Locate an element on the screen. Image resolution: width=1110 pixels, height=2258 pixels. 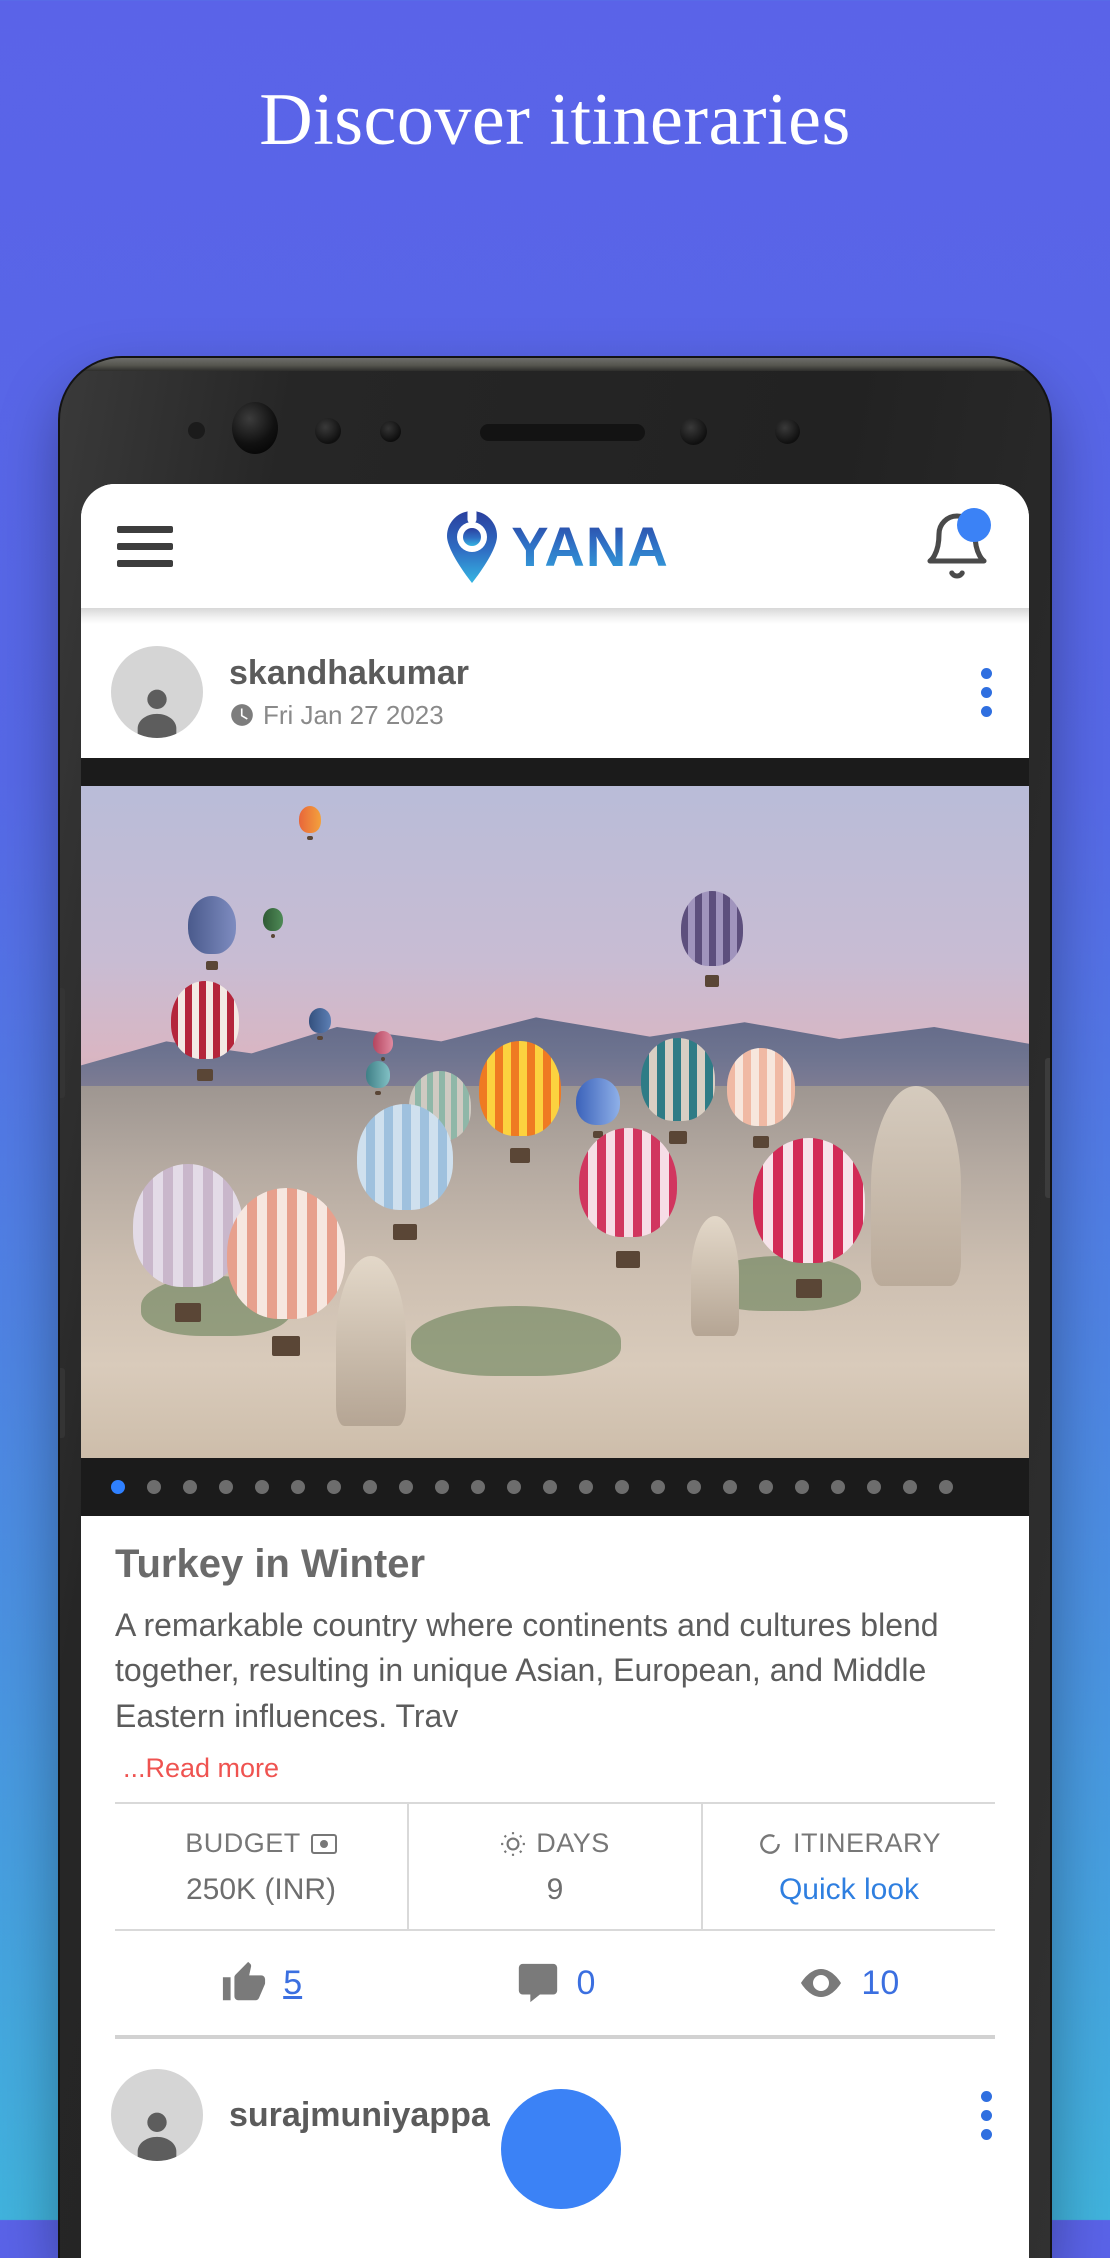
money-note-icon is located at coordinates (323, 1843).